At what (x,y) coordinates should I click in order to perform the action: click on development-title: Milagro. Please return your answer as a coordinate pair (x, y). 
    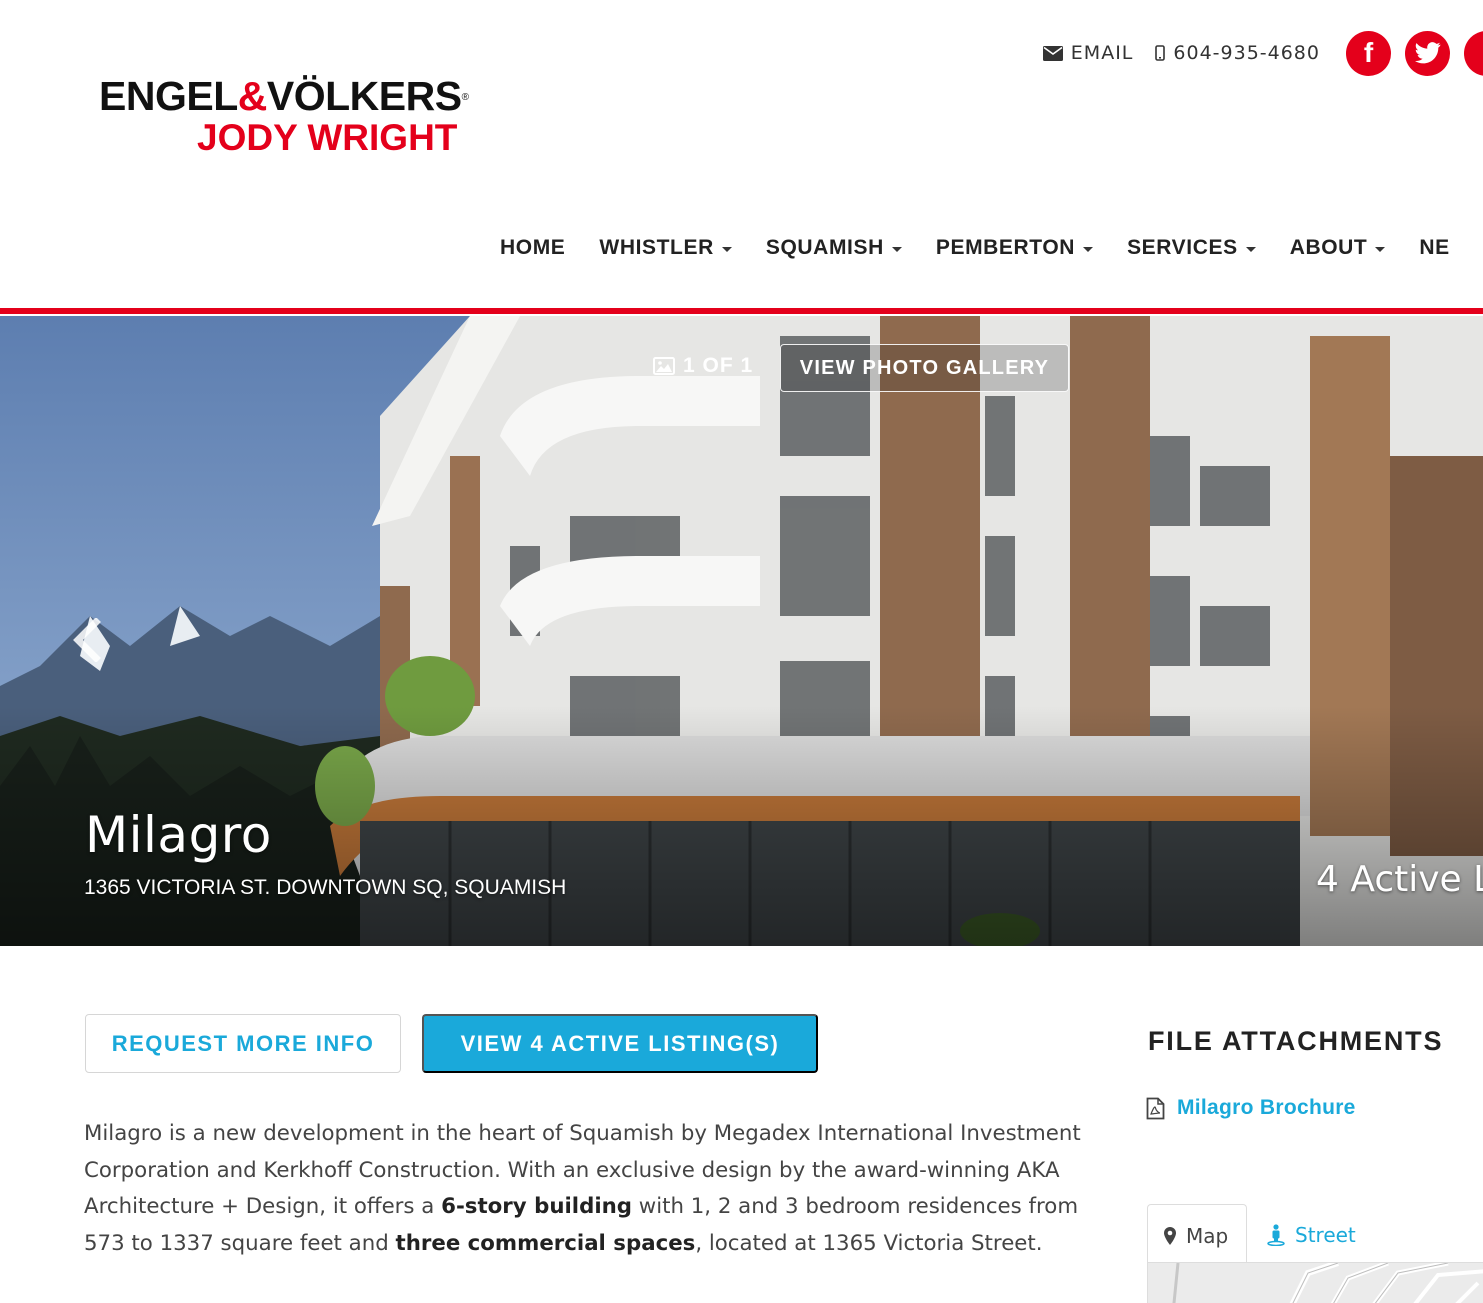
    Looking at the image, I should click on (178, 835).